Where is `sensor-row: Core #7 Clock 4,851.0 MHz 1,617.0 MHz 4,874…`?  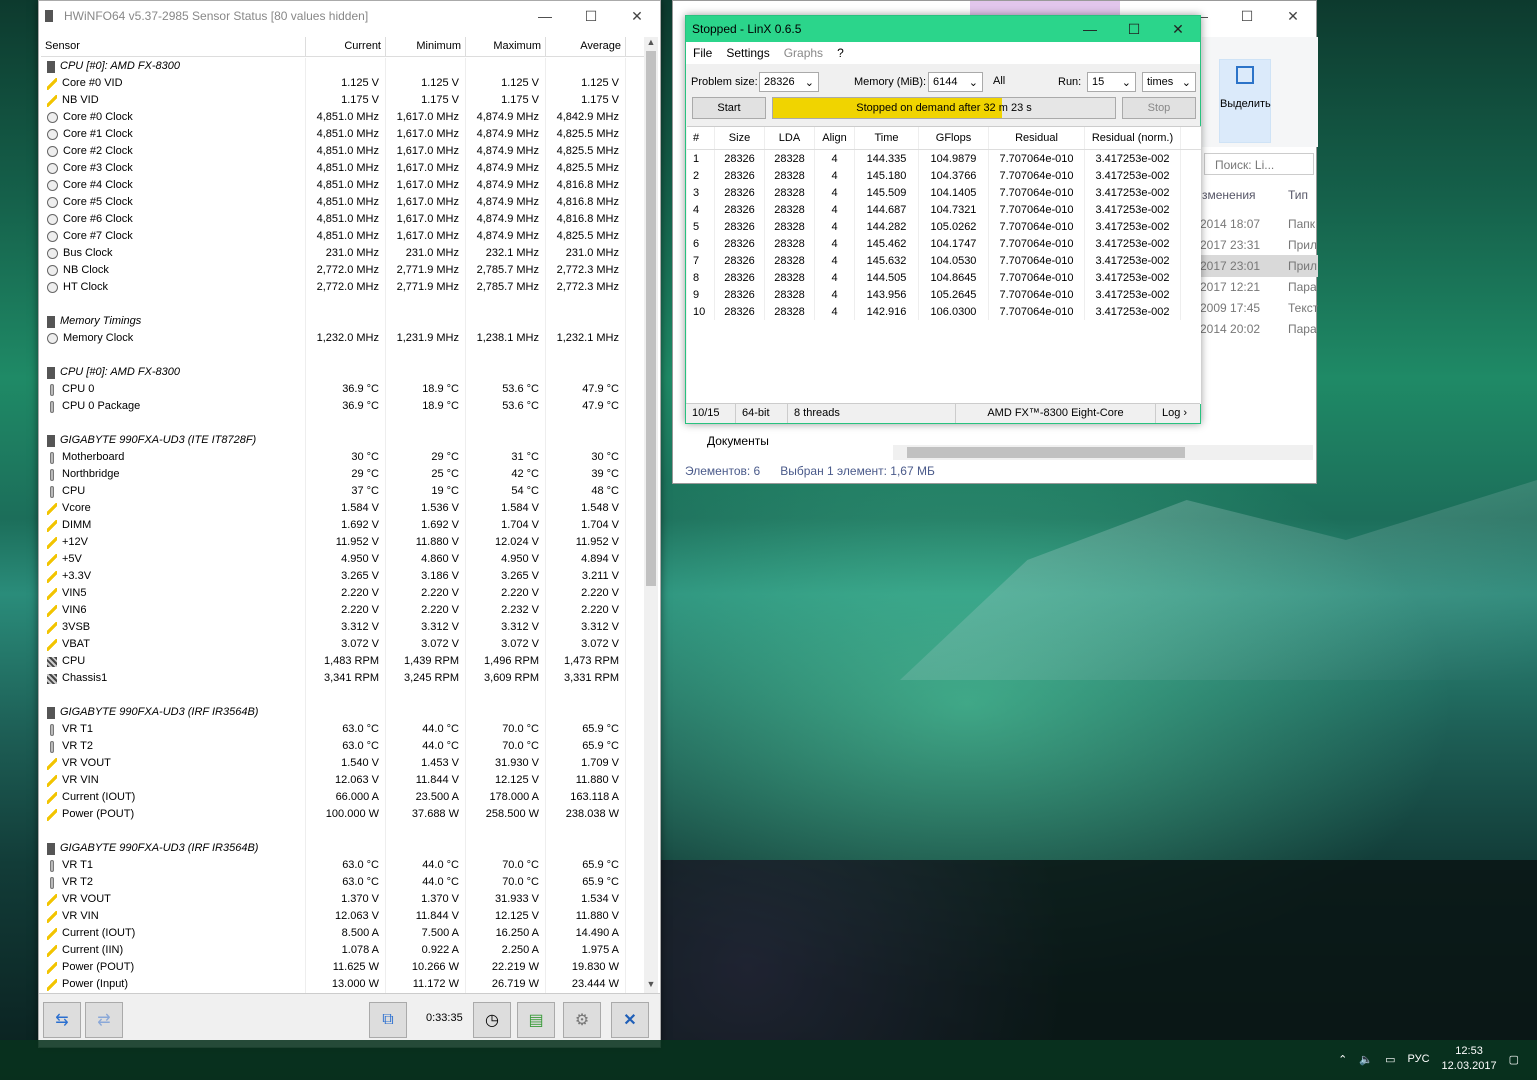 sensor-row: Core #7 Clock 4,851.0 MHz 1,617.0 MHz 4,874… is located at coordinates (342, 236).